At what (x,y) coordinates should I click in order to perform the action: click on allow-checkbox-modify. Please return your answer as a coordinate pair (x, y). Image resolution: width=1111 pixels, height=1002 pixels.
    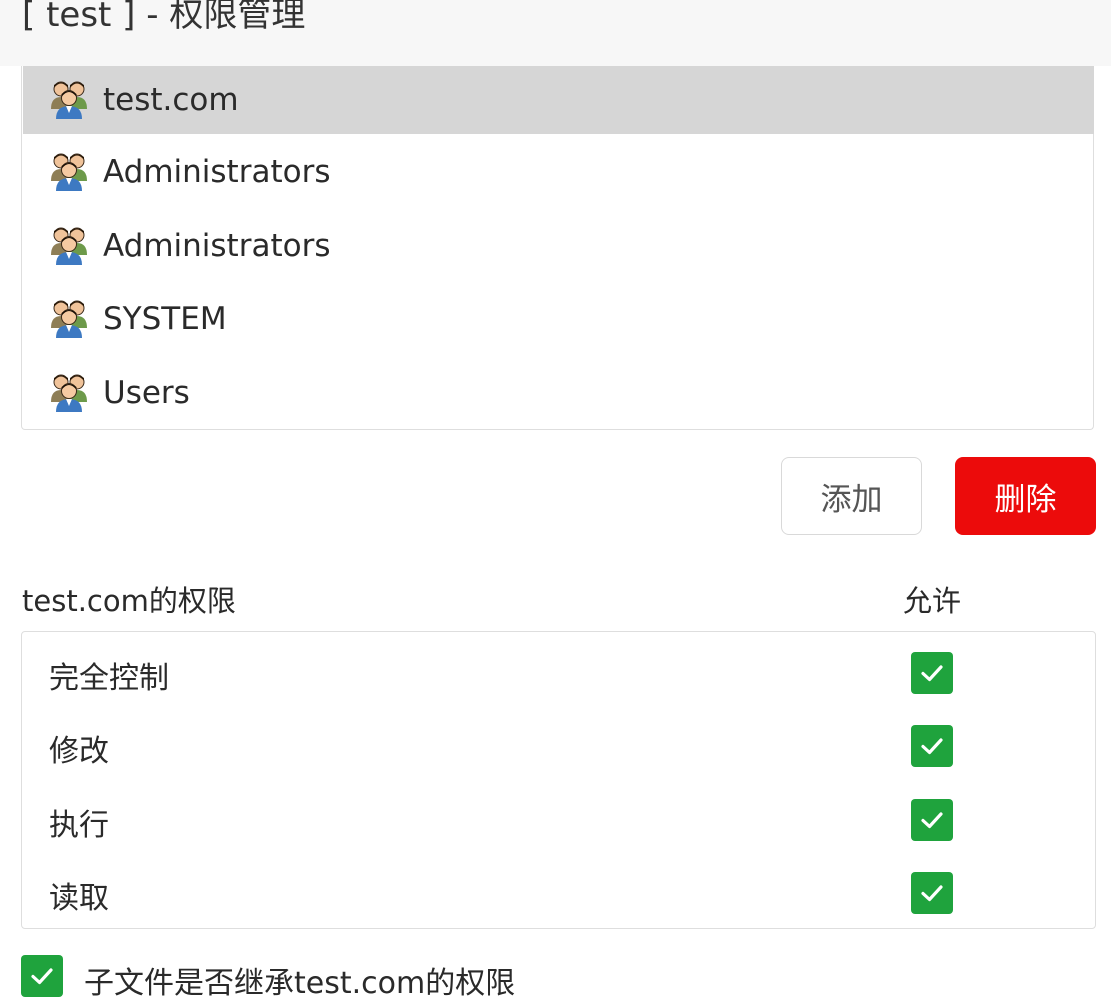
    Looking at the image, I should click on (932, 746).